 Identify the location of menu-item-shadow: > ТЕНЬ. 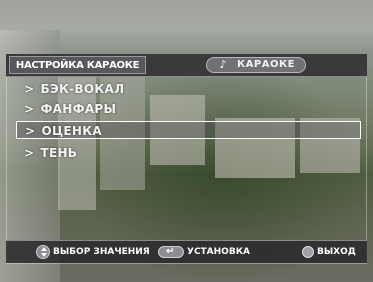
(46, 153).